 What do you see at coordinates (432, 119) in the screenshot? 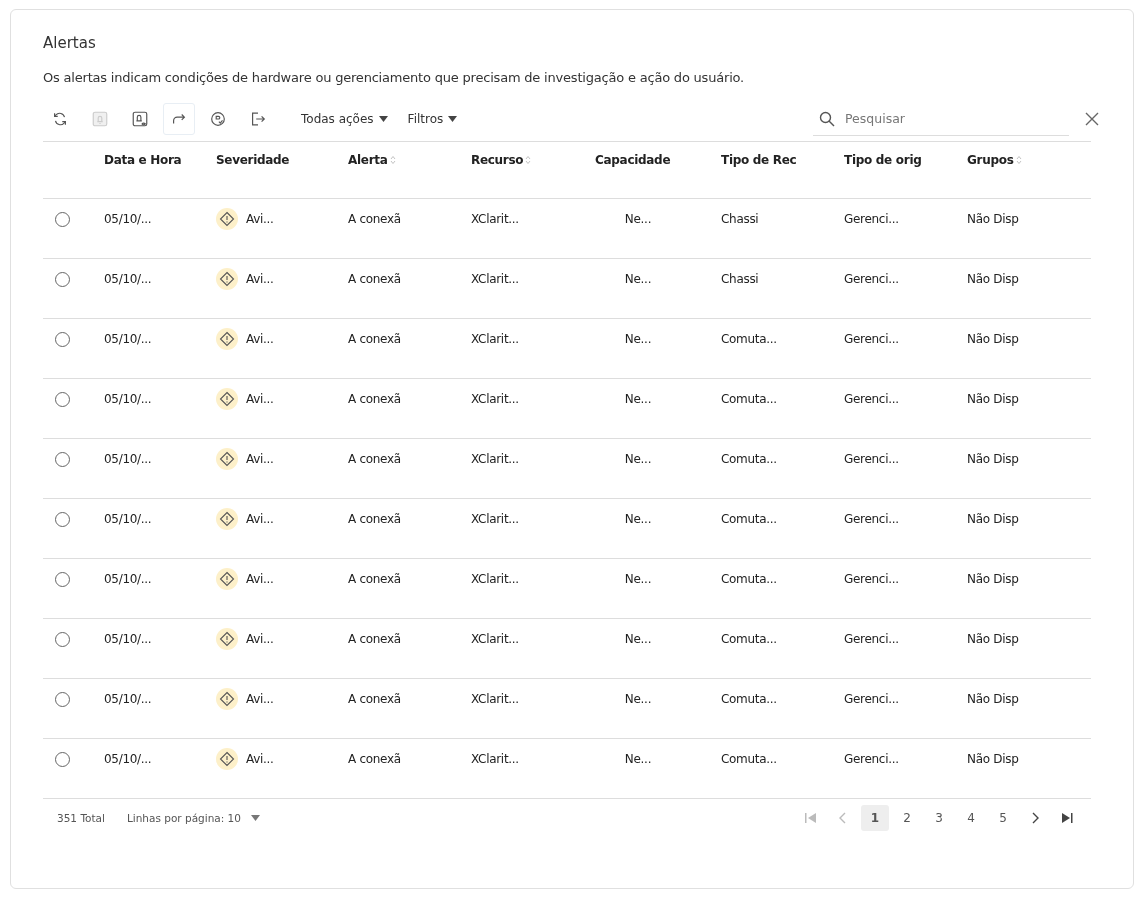
I see `dropdown-menu: Filtros` at bounding box center [432, 119].